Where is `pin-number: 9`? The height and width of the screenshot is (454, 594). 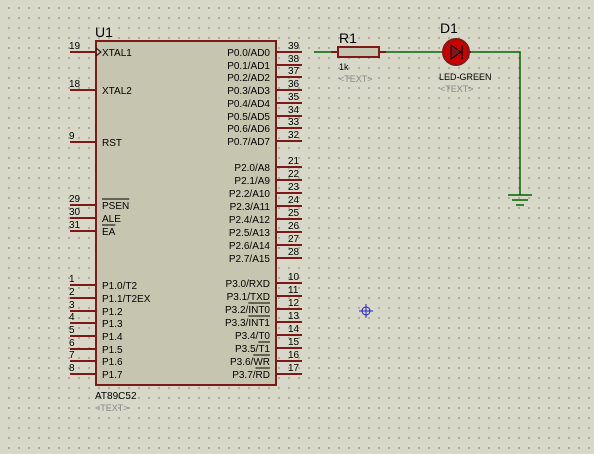
pin-number: 9 is located at coordinates (72, 136).